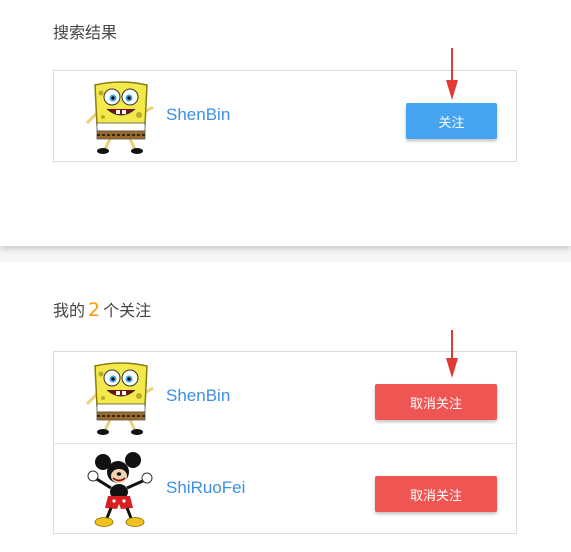  What do you see at coordinates (69, 310) in the screenshot?
I see `following-title-prefix: 我的` at bounding box center [69, 310].